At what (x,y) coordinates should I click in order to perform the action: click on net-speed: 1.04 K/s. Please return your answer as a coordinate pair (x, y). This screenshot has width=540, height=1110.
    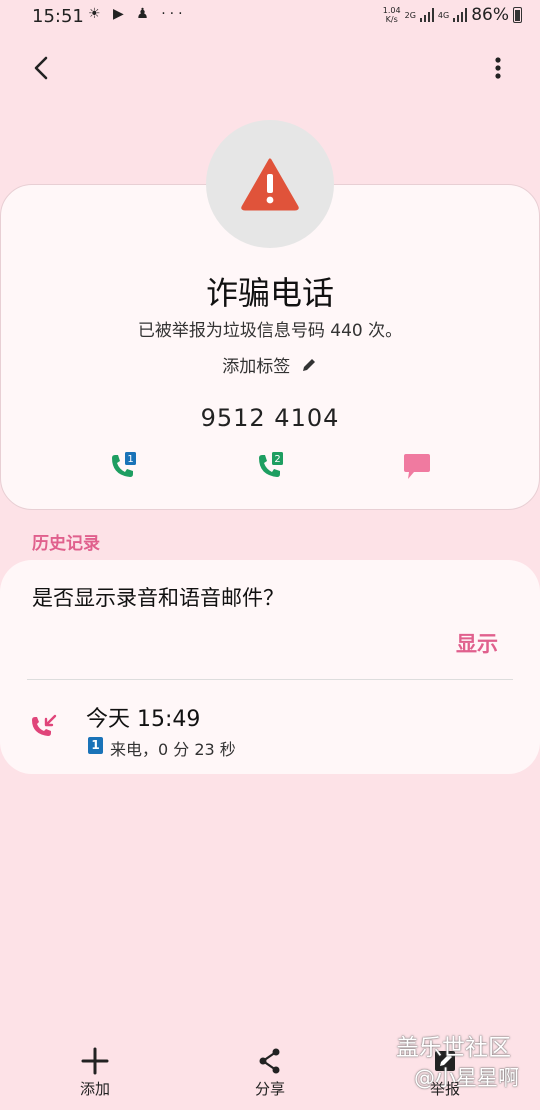
    Looking at the image, I should click on (392, 15).